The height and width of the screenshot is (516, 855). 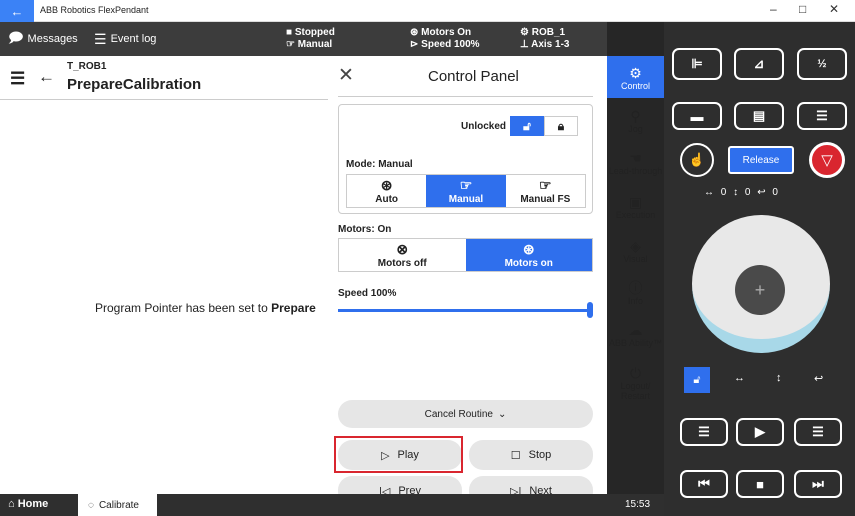 I want to click on home-icon: ⌂, so click(x=13, y=504).